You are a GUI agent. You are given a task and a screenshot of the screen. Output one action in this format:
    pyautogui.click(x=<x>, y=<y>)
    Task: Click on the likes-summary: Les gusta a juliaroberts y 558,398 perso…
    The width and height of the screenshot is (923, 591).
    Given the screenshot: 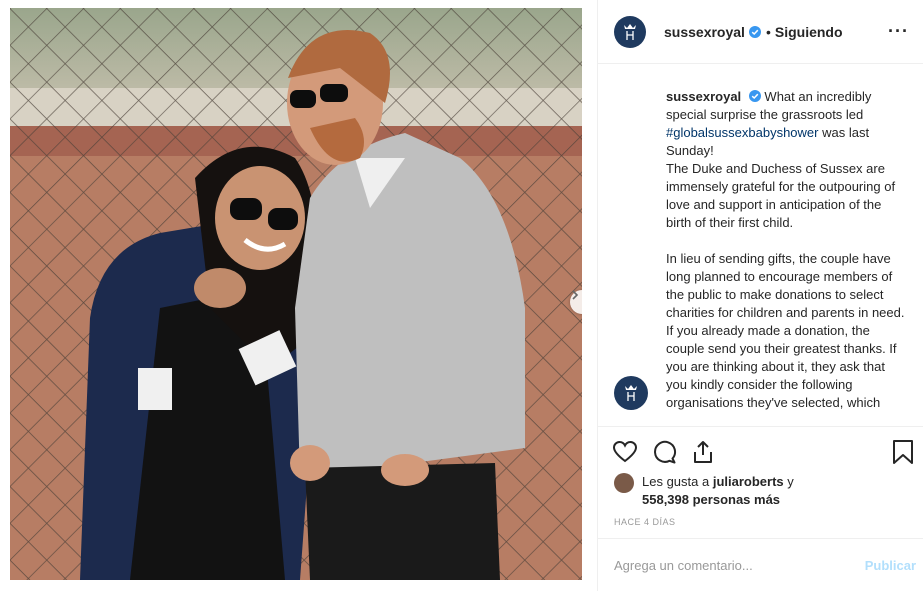 What is the action you would take?
    pyautogui.click(x=728, y=491)
    